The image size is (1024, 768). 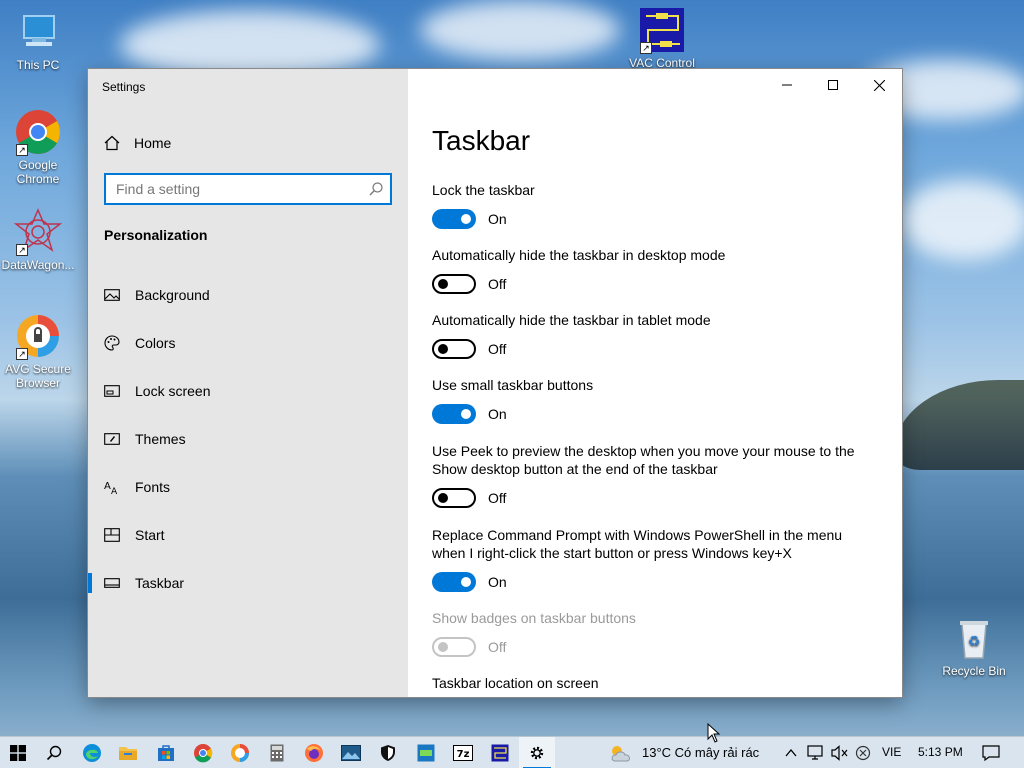 What do you see at coordinates (351, 752) in the screenshot?
I see `taskbar-app-photos` at bounding box center [351, 752].